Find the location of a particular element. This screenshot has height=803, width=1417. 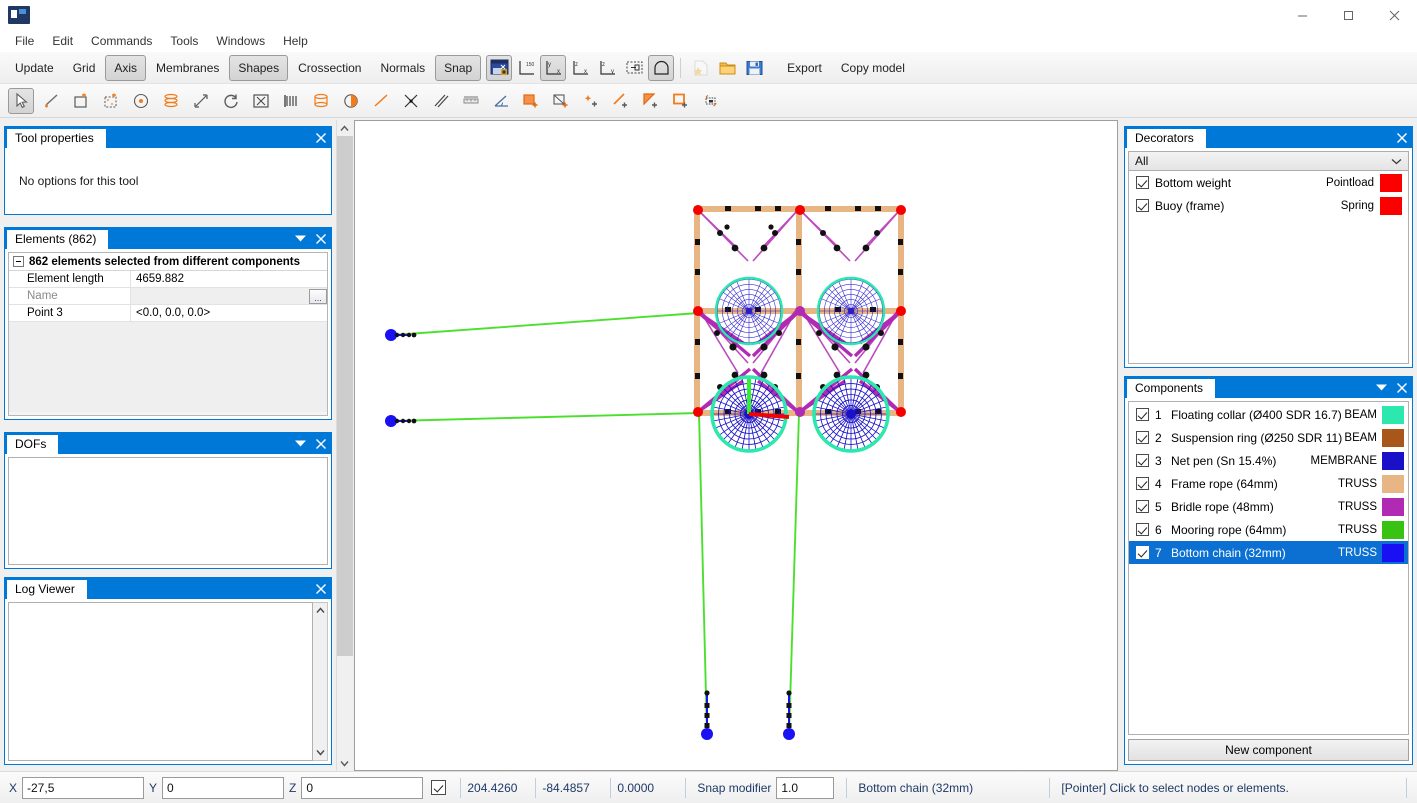

table-row: 3 Net pen (Sn 15.4%) MEMBRANE is located at coordinates (1268, 460).